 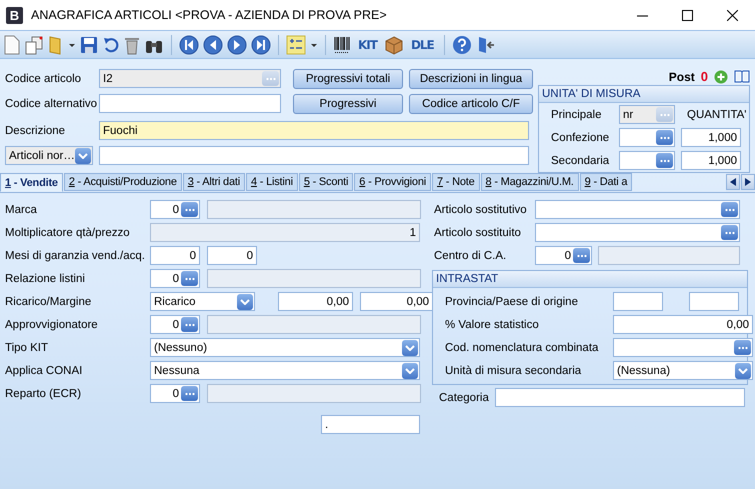 I want to click on field-label: Articolo sostitutivo, so click(x=480, y=210).